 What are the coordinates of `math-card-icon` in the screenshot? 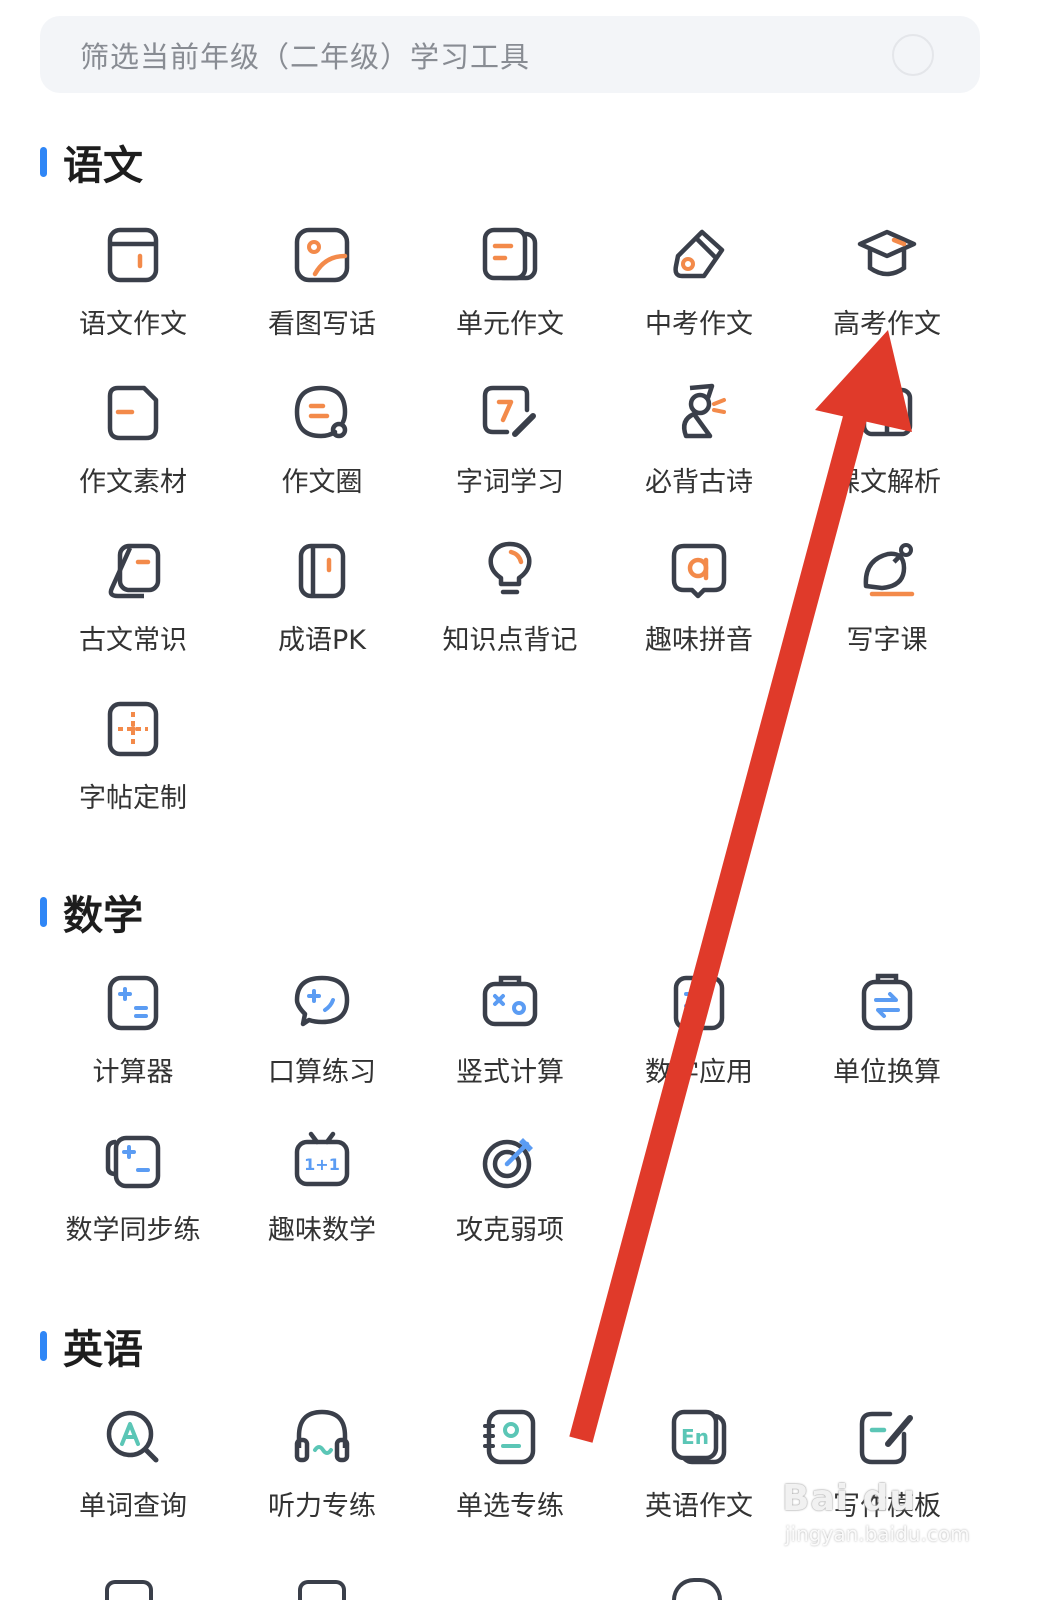 It's located at (699, 1003).